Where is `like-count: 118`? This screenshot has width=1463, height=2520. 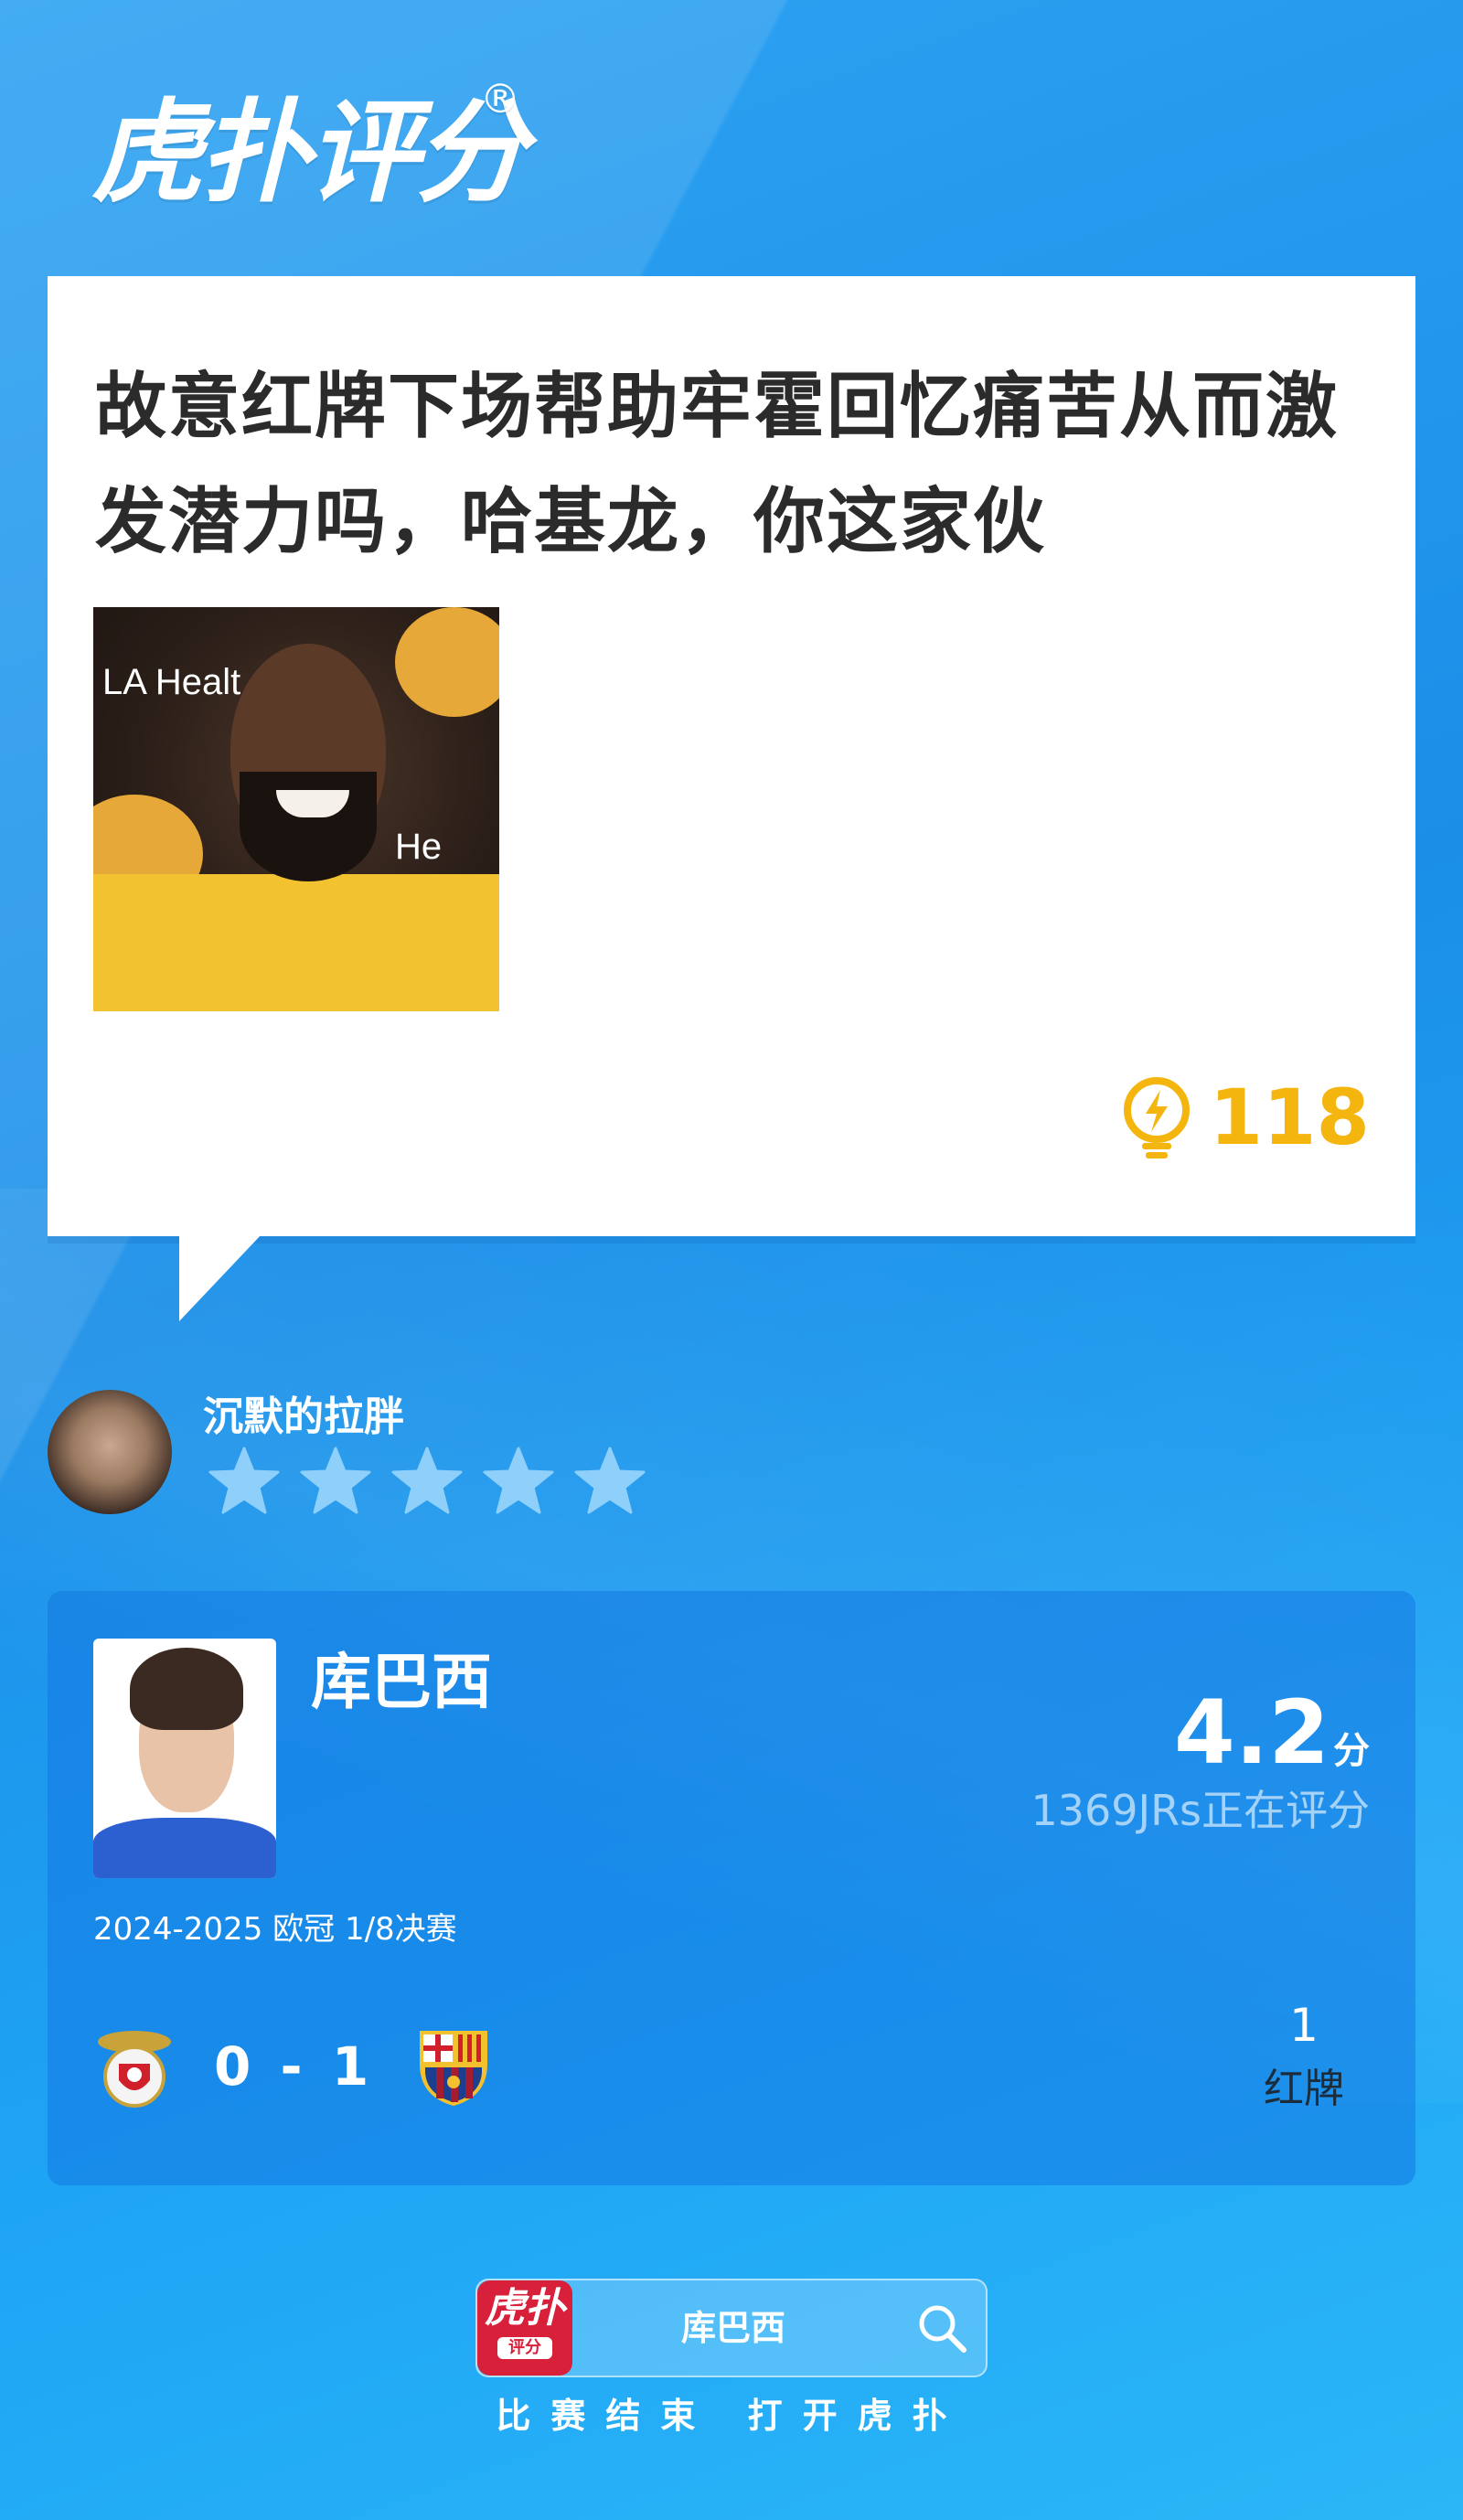 like-count: 118 is located at coordinates (1289, 1117).